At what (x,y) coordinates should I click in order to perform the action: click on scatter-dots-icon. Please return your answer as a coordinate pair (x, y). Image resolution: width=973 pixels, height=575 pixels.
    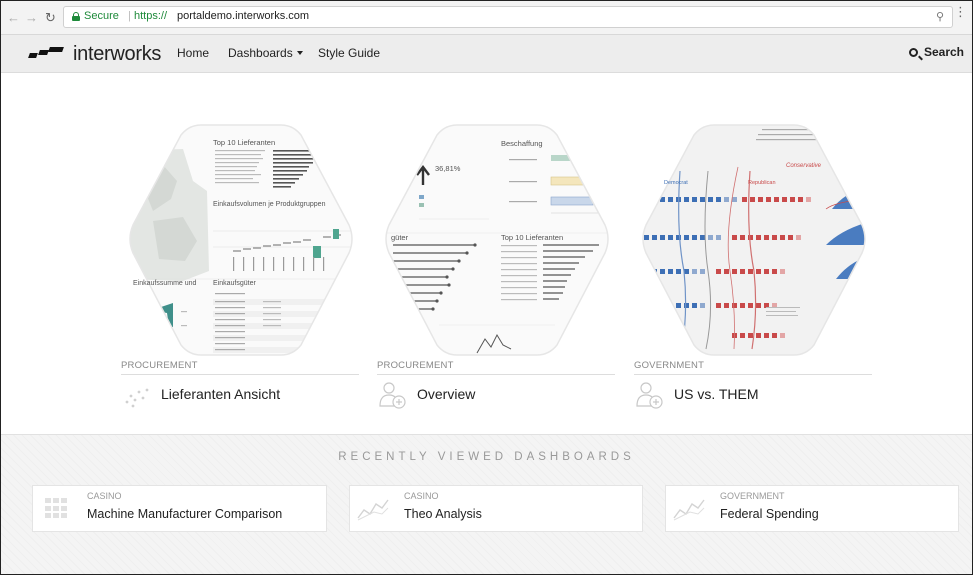
    Looking at the image, I should click on (137, 394).